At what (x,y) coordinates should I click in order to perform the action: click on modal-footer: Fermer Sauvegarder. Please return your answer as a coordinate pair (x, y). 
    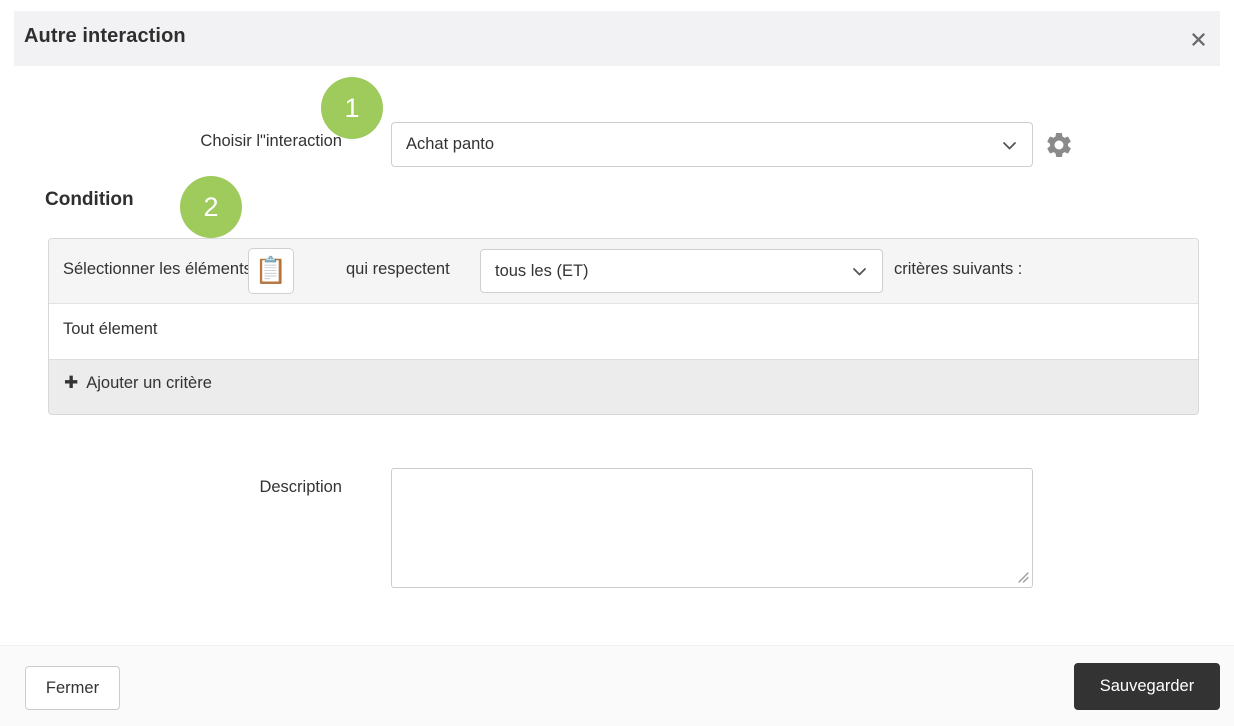
    Looking at the image, I should click on (617, 685).